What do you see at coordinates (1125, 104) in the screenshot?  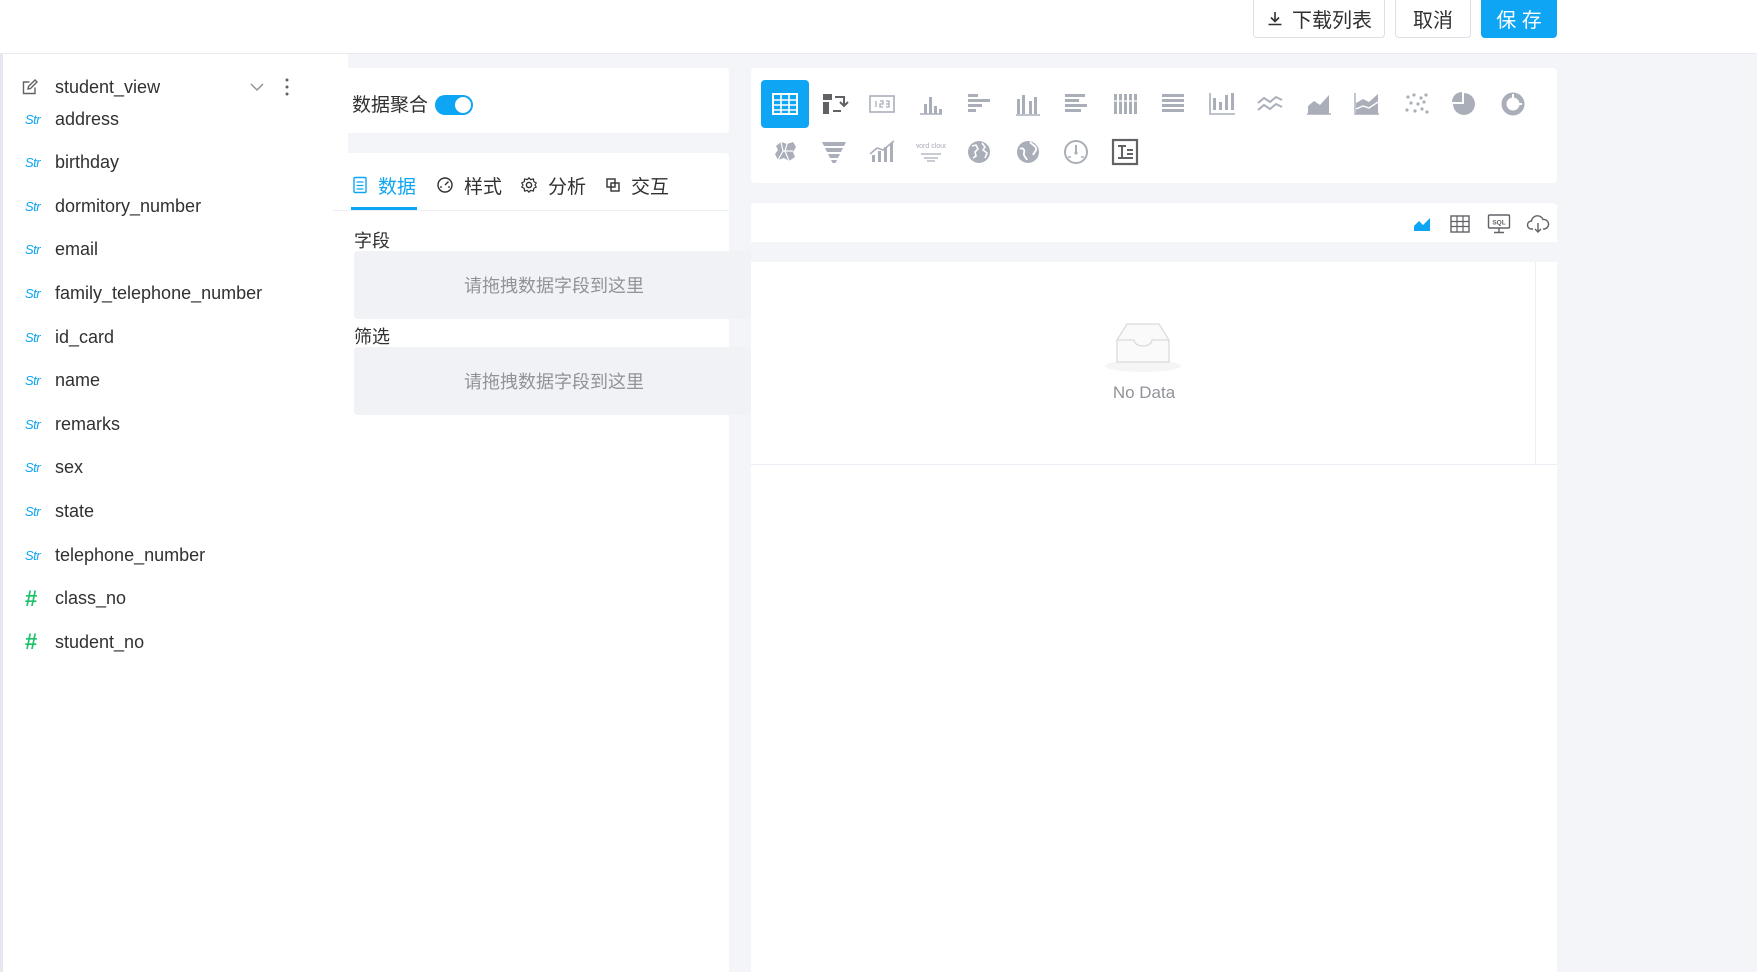 I see `stacked-bar-icon` at bounding box center [1125, 104].